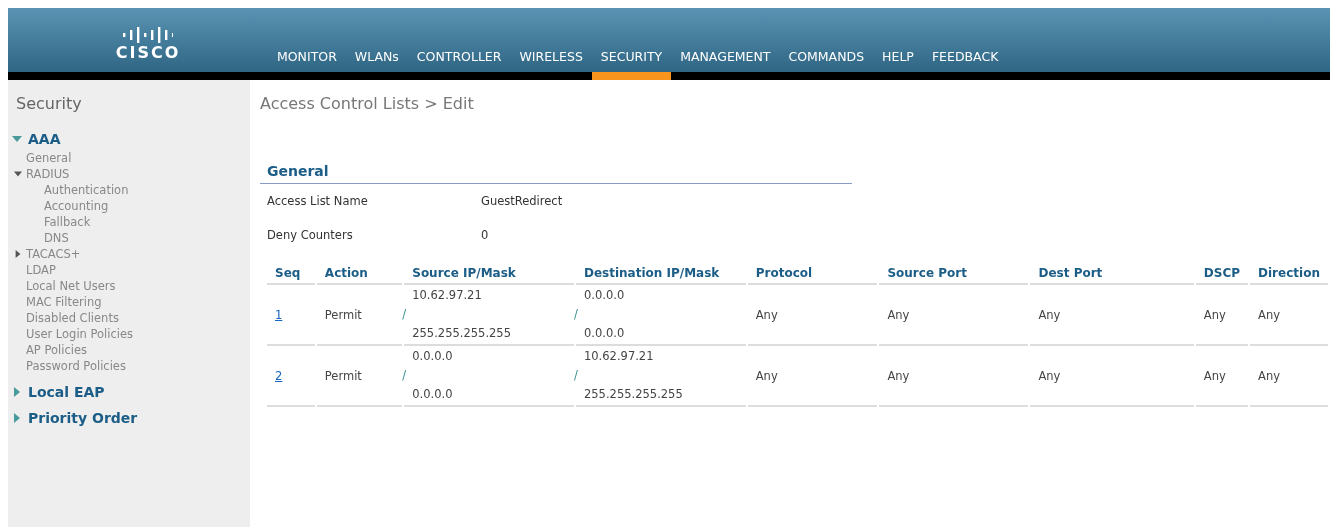 The width and height of the screenshot is (1338, 527). I want to click on sidebar-section: AAA, so click(44, 139).